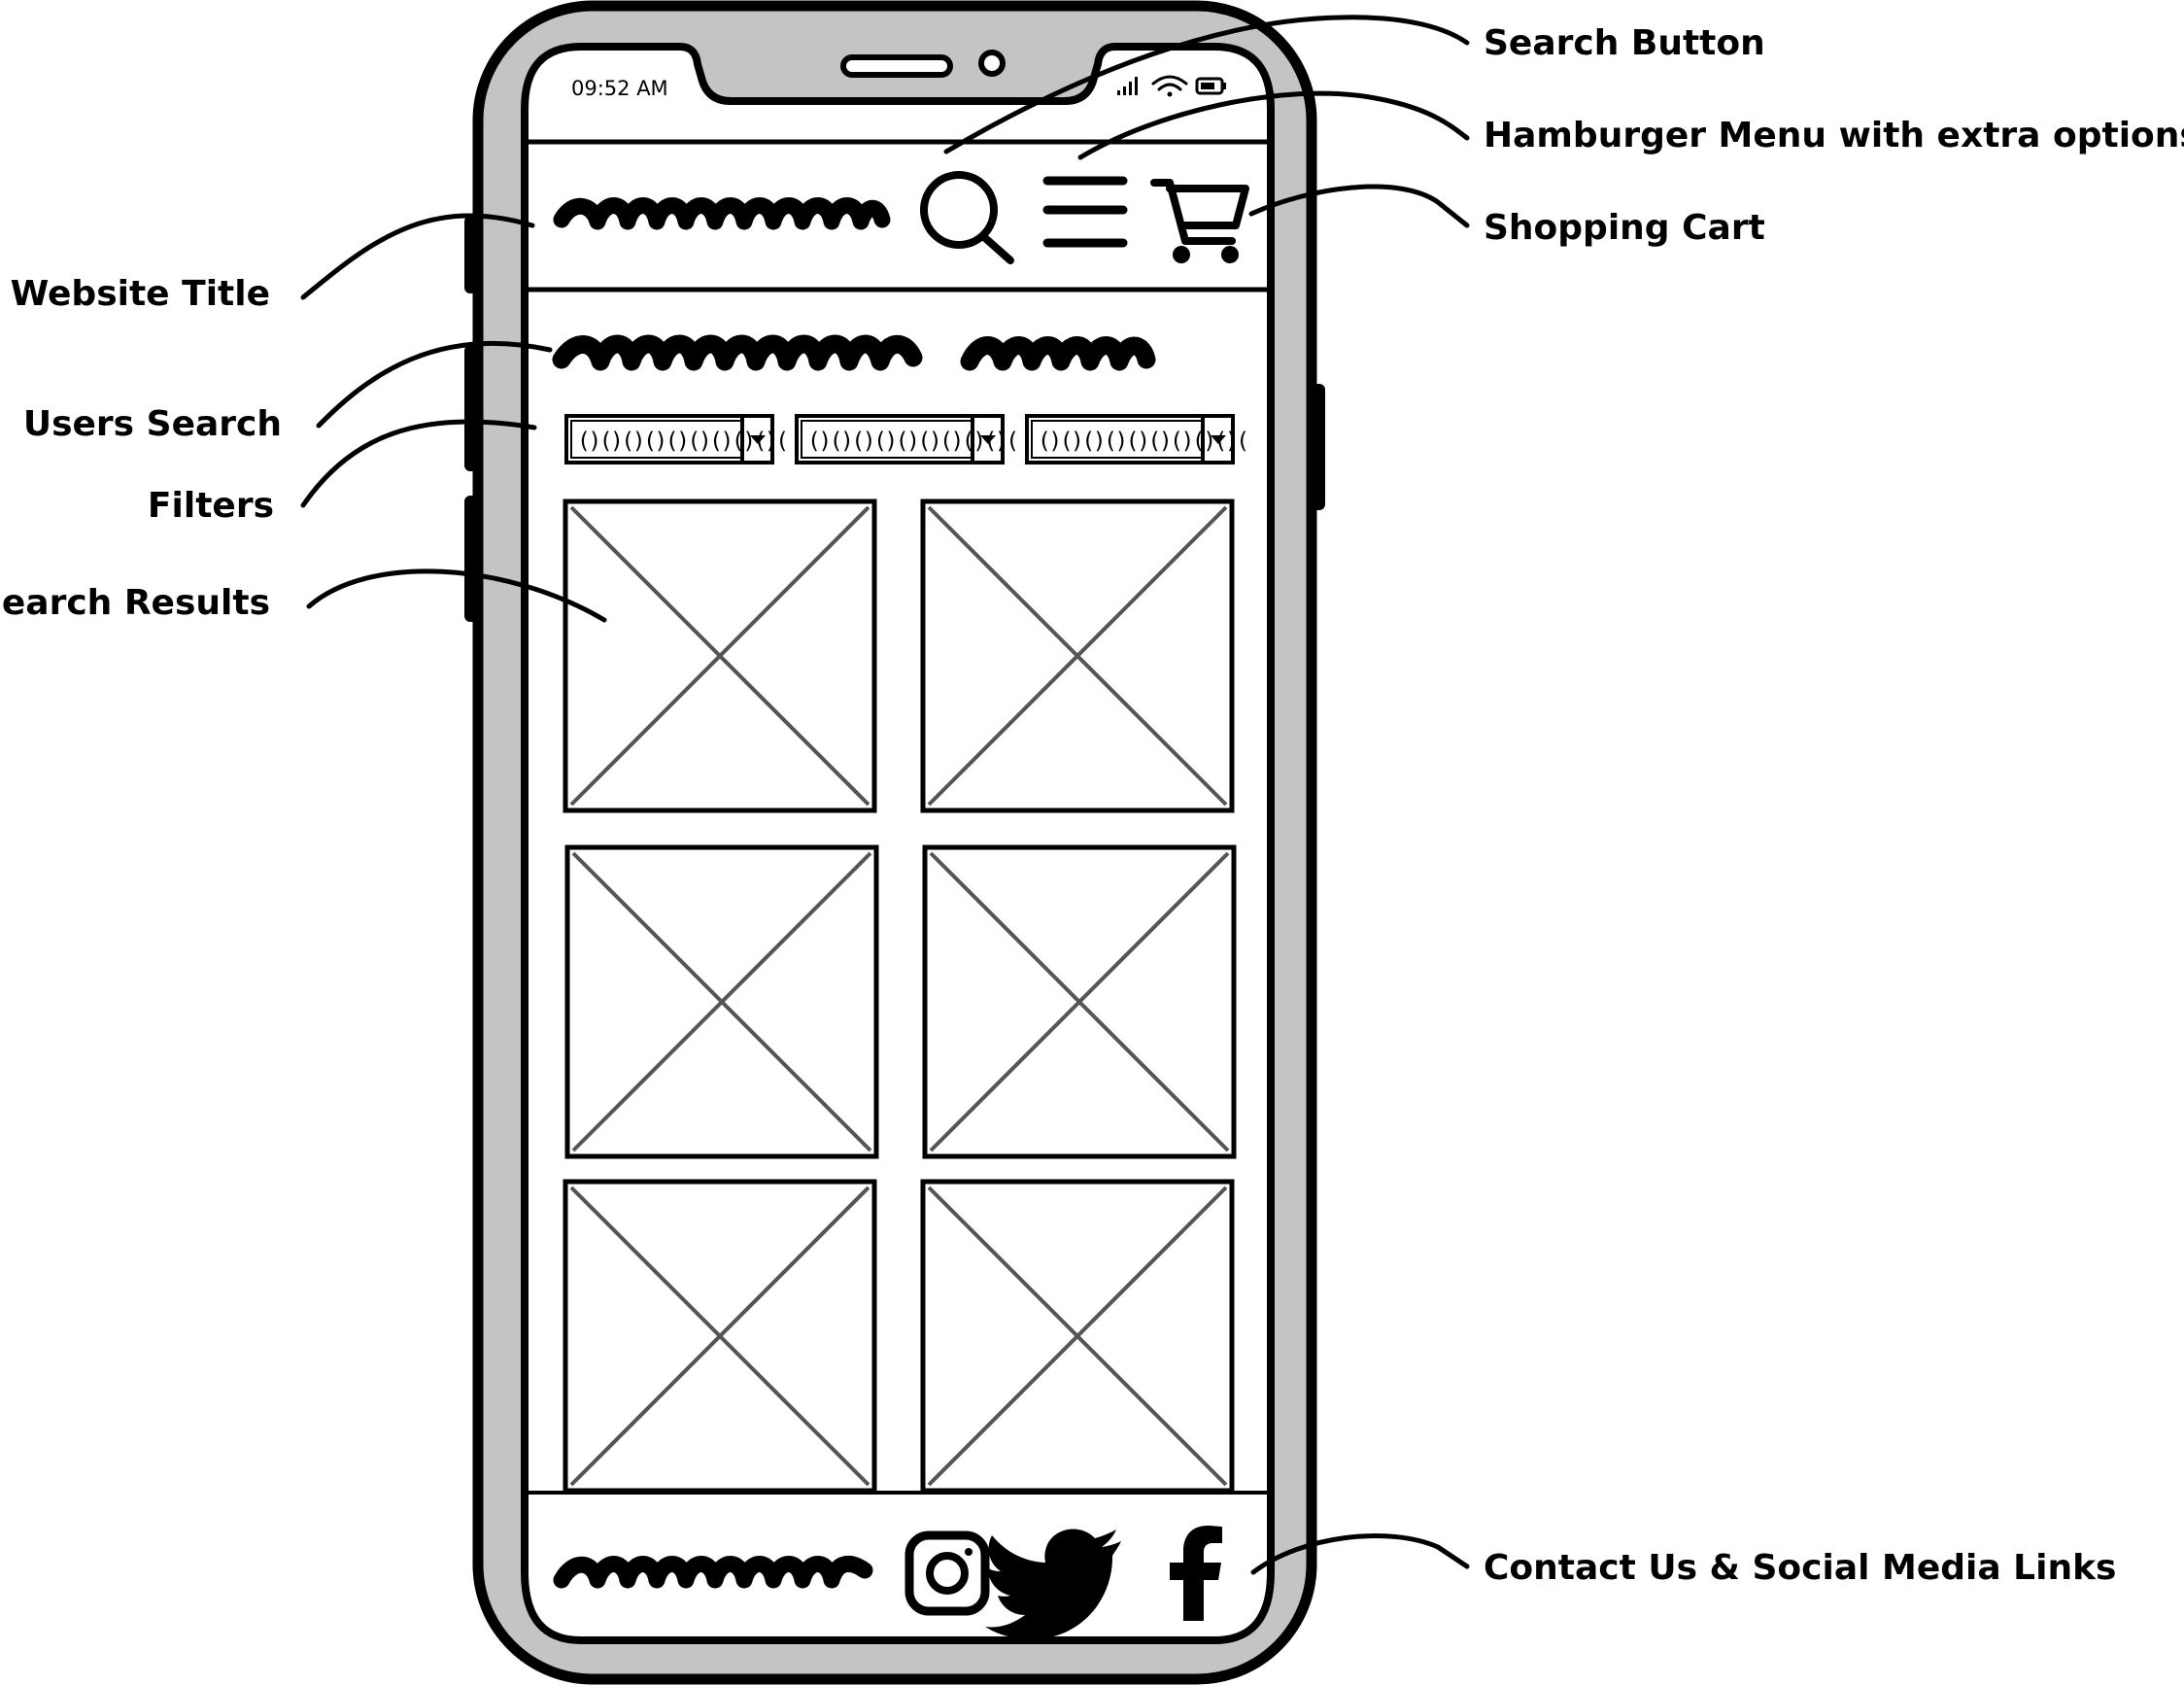  What do you see at coordinates (1624, 228) in the screenshot?
I see `label-shopping-cart: Shopping Cart` at bounding box center [1624, 228].